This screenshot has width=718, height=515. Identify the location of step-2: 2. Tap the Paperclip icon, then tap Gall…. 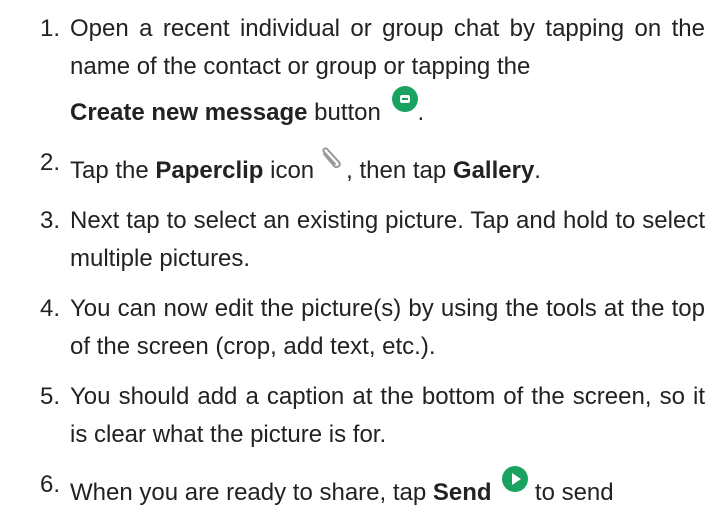
(359, 167).